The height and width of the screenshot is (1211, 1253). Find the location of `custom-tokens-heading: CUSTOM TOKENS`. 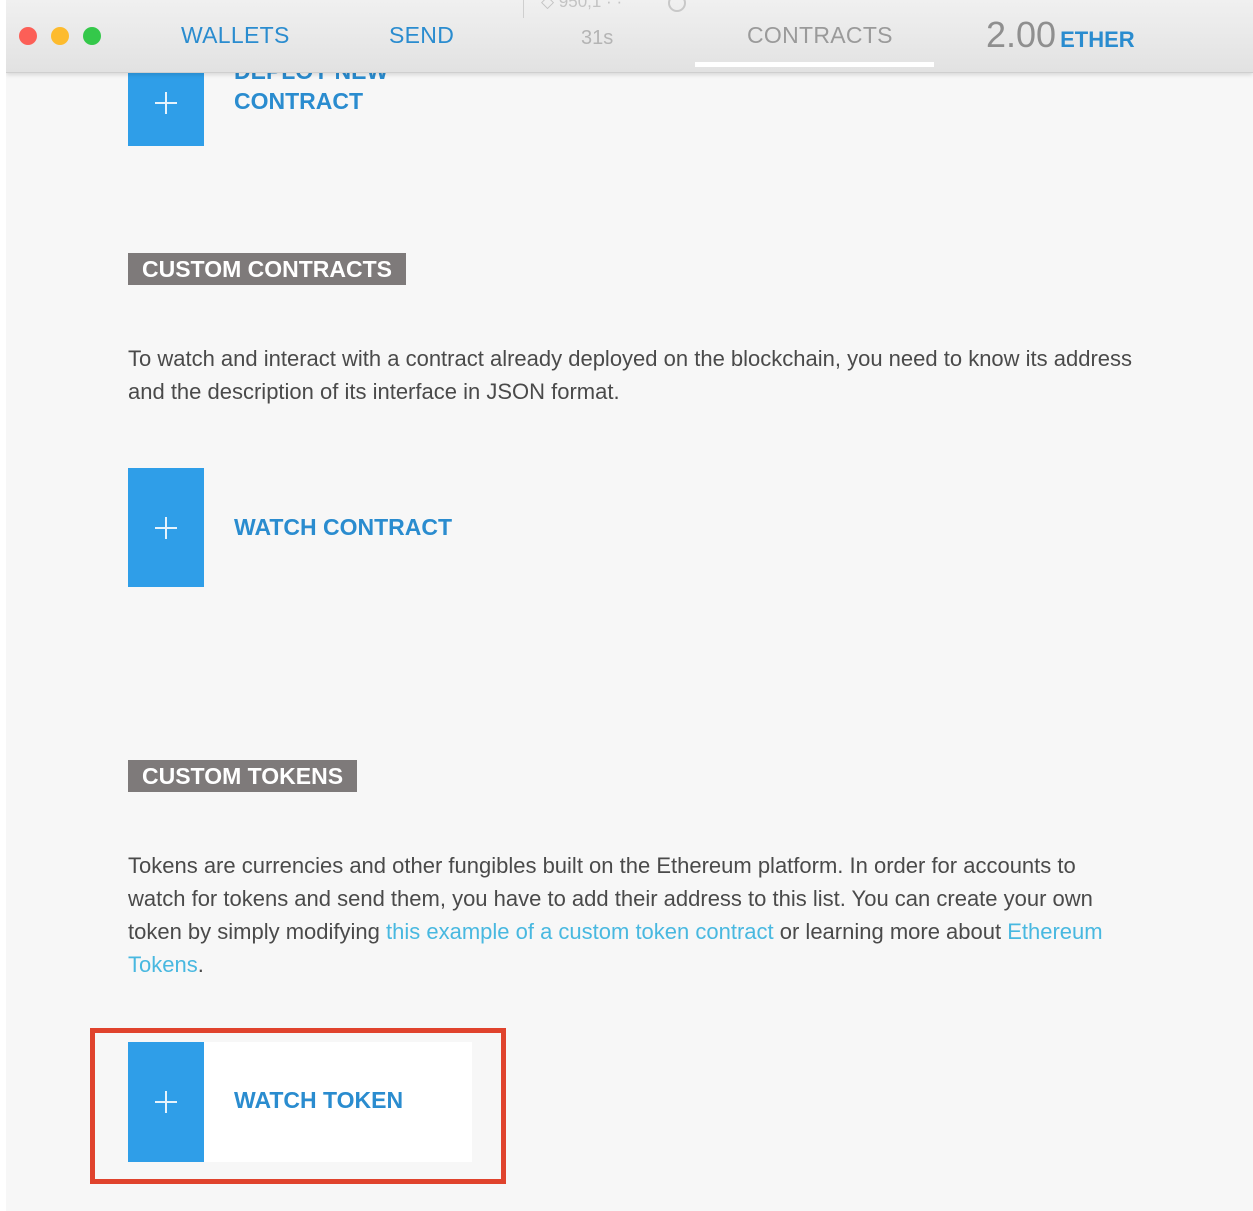

custom-tokens-heading: CUSTOM TOKENS is located at coordinates (243, 776).